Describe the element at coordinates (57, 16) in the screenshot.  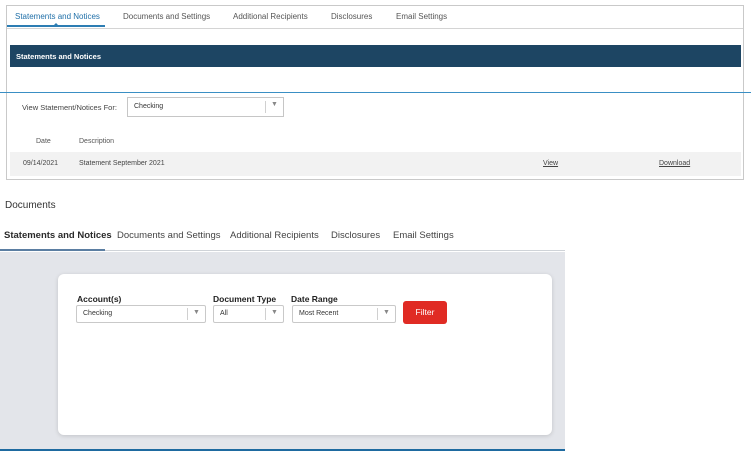
I see `legacy-tab-statements: Statements and Notices` at that location.